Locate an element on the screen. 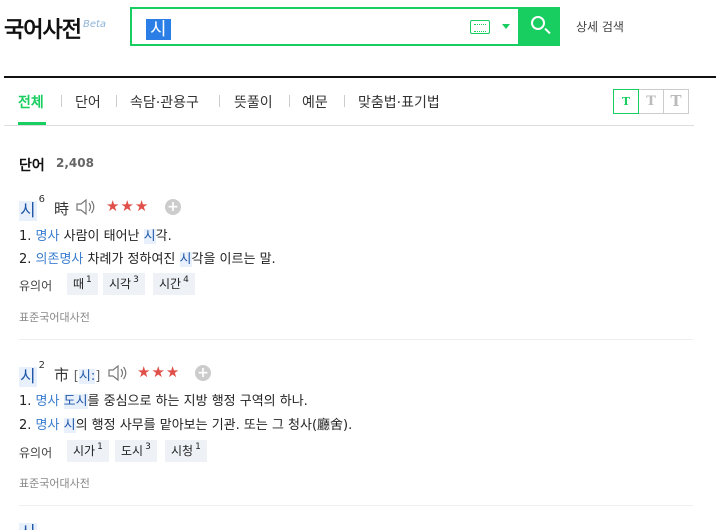  synonym-chip: 시각 3 is located at coordinates (124, 284).